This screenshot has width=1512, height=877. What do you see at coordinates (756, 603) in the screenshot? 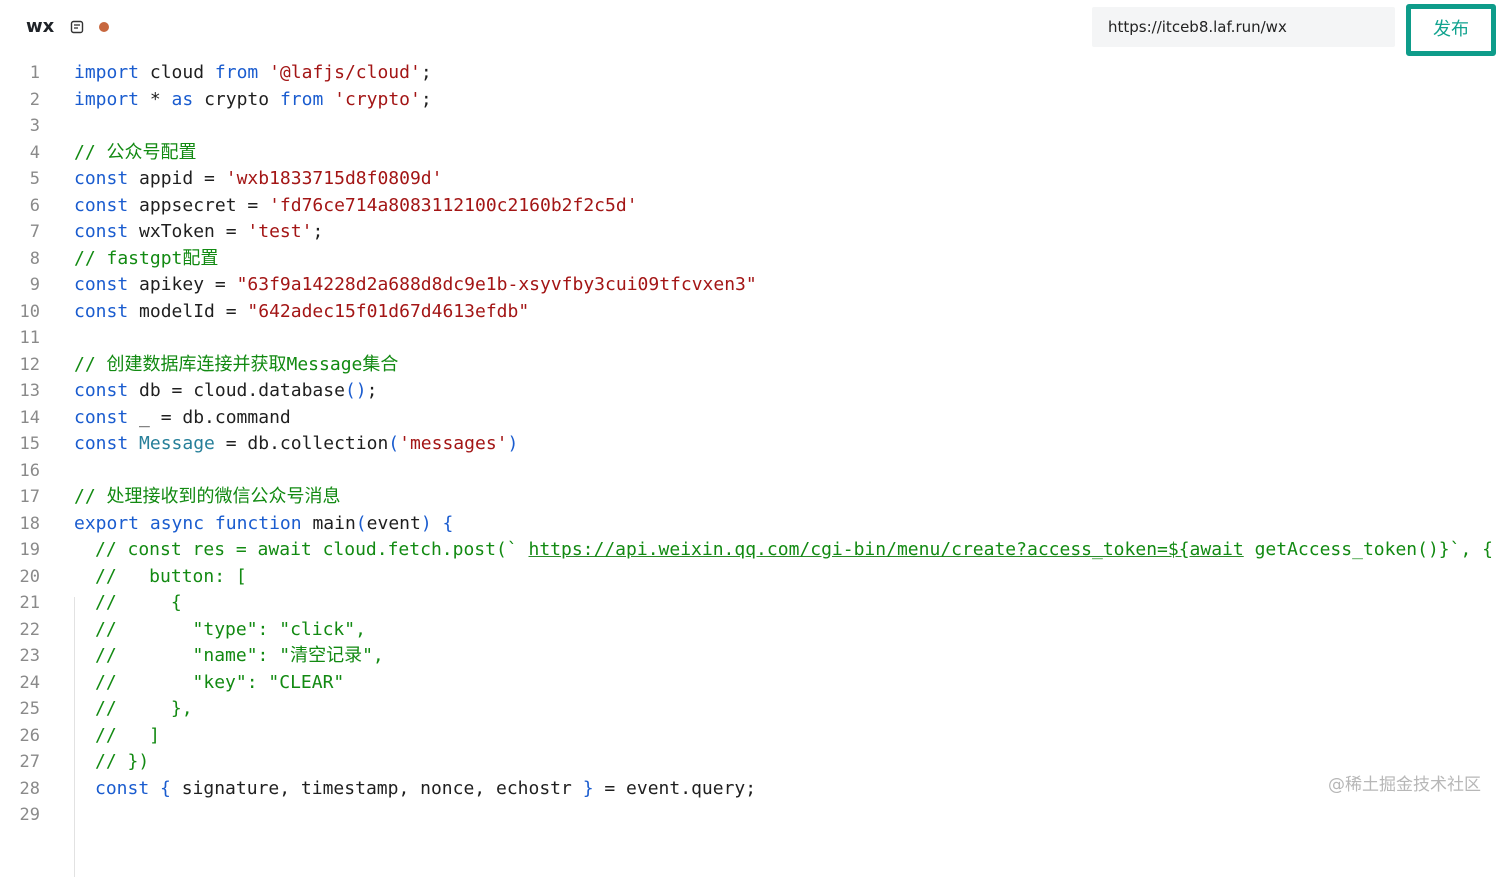
I see `code-line: 21 // {` at bounding box center [756, 603].